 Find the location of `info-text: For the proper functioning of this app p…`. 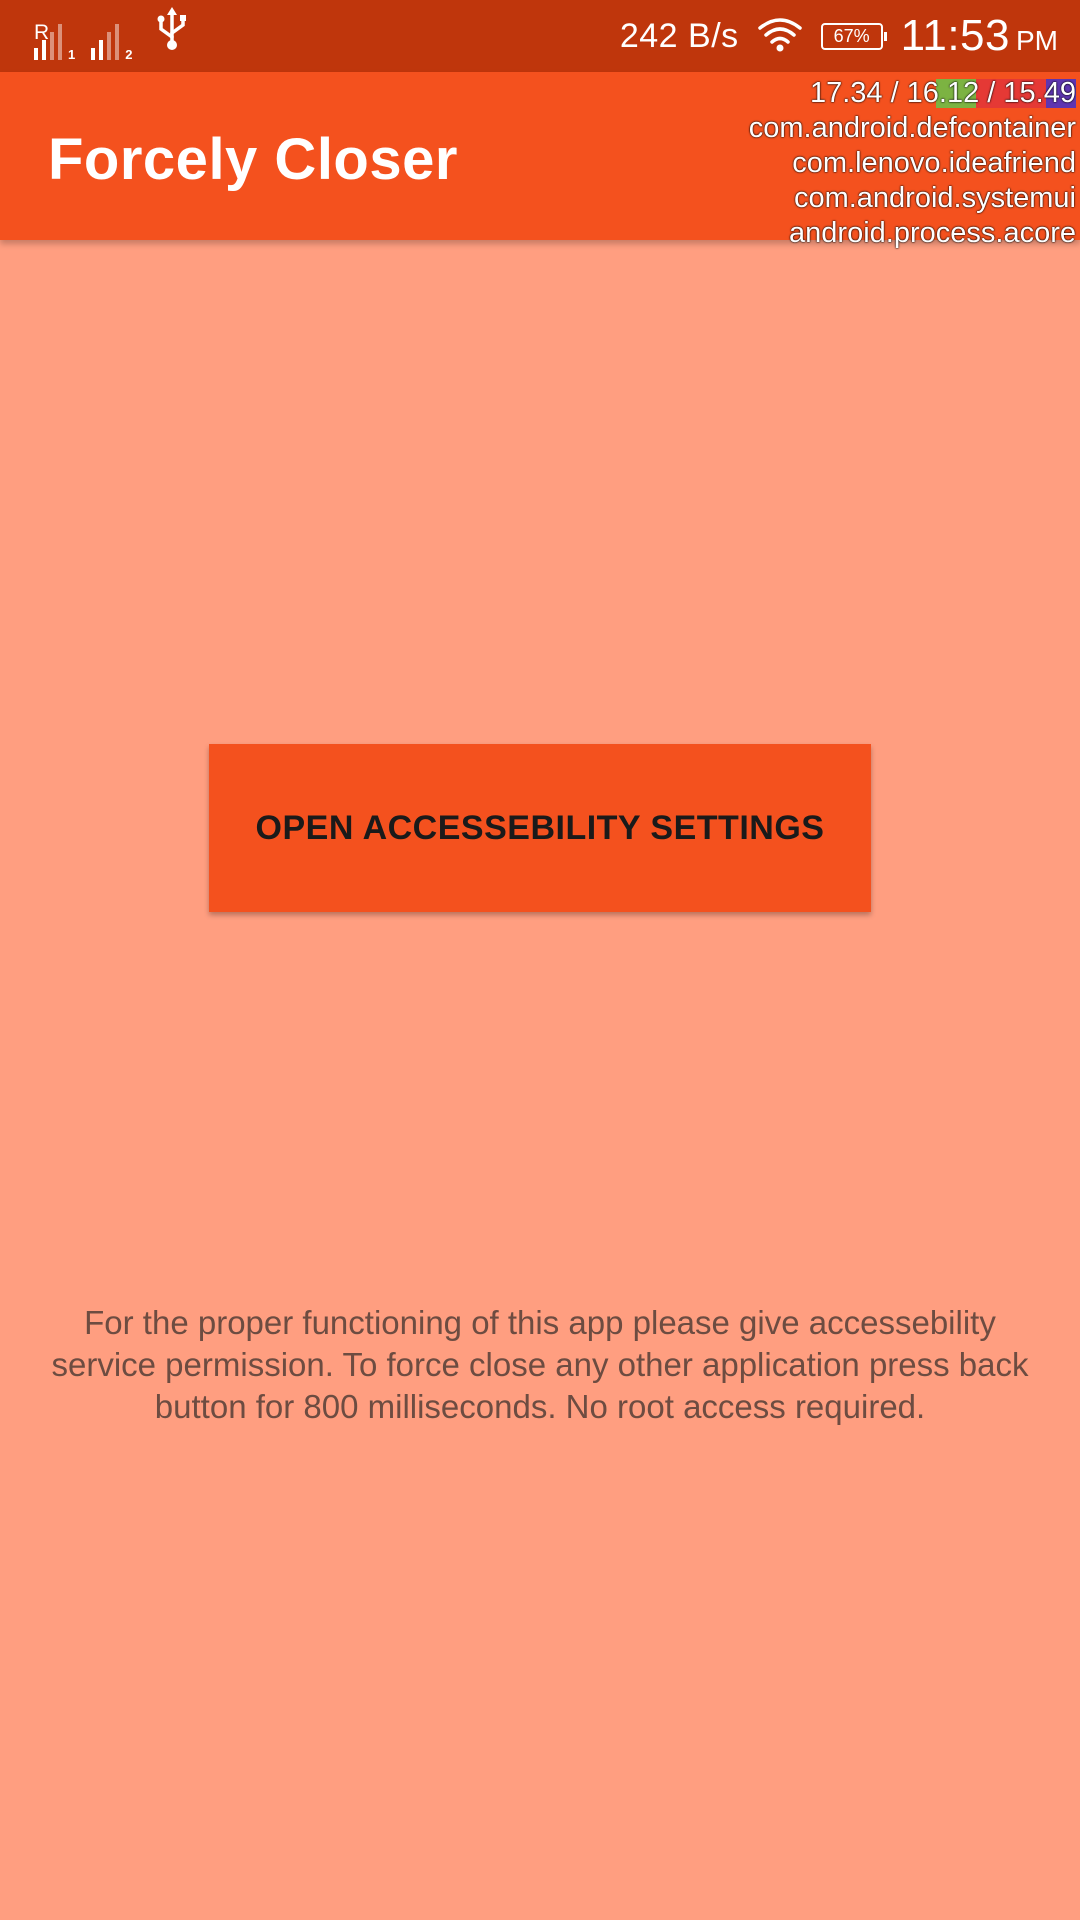

info-text: For the proper functioning of this app p… is located at coordinates (540, 1364).